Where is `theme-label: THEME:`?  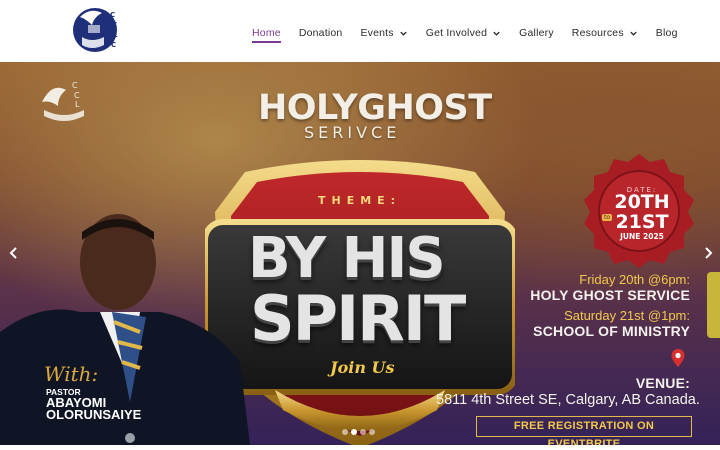 theme-label: THEME: is located at coordinates (360, 200).